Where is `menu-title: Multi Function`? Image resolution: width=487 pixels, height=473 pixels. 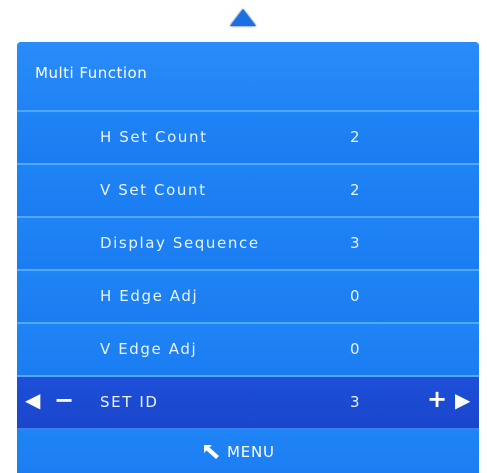 menu-title: Multi Function is located at coordinates (91, 73).